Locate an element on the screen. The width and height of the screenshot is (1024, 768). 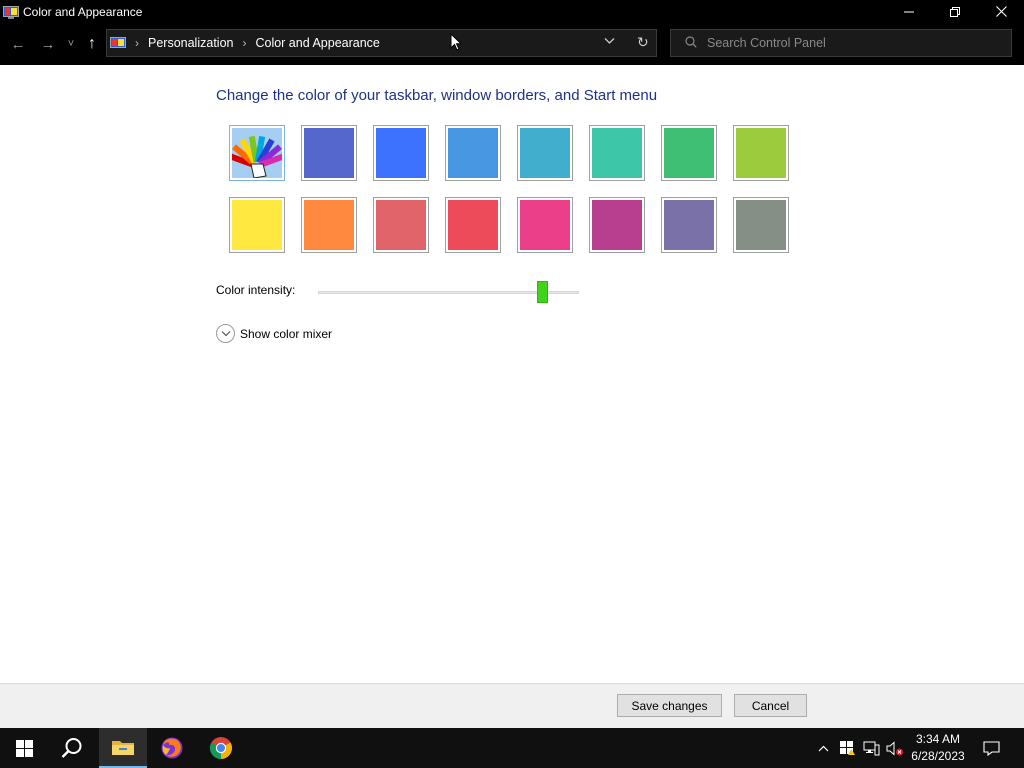
close-icon is located at coordinates (1001, 11).